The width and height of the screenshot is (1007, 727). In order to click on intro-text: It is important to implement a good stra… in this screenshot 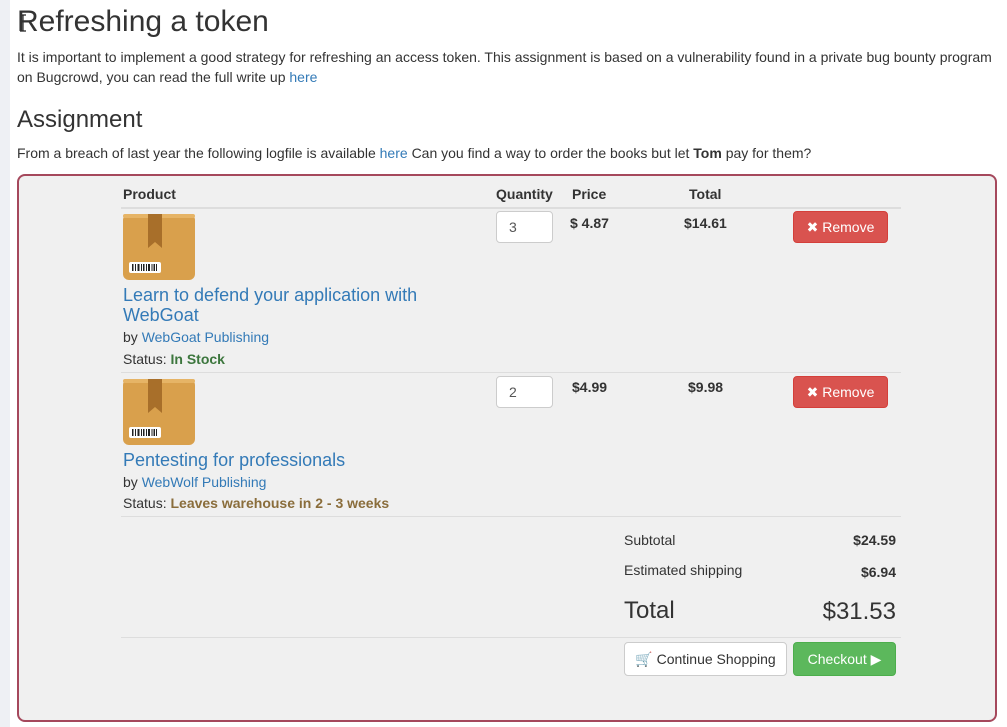, I will do `click(504, 67)`.